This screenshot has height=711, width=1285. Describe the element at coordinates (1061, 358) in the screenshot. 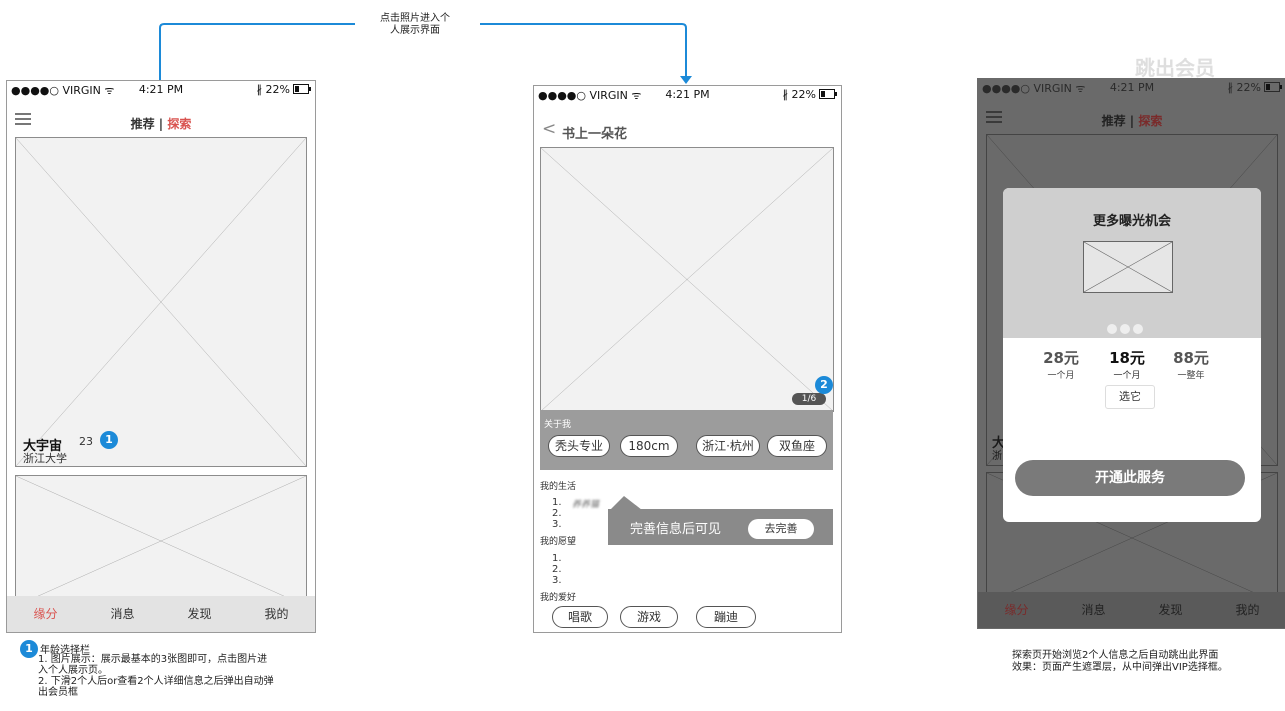

I see `plan-price: 28元` at that location.